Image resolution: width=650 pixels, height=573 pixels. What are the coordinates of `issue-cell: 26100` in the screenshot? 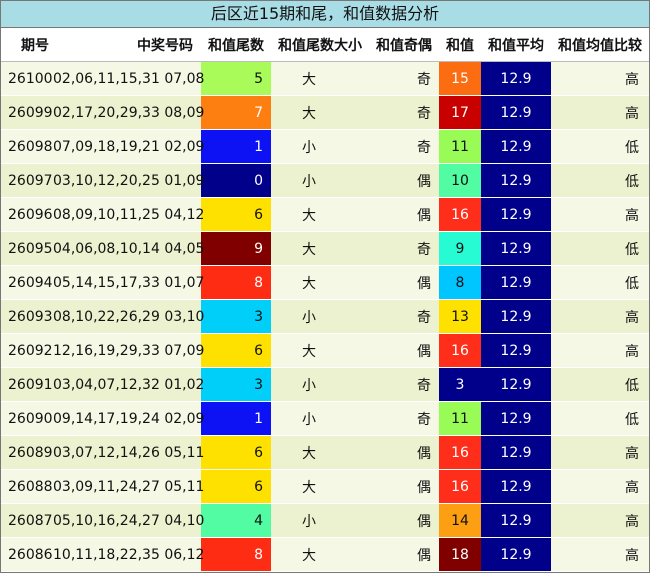 It's located at (27, 78).